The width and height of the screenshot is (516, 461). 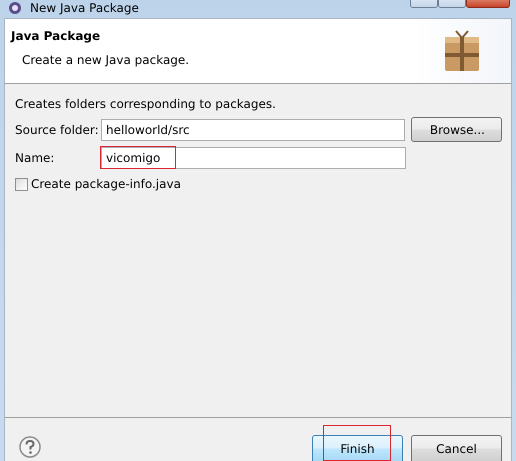 I want to click on app-icon, so click(x=15, y=8).